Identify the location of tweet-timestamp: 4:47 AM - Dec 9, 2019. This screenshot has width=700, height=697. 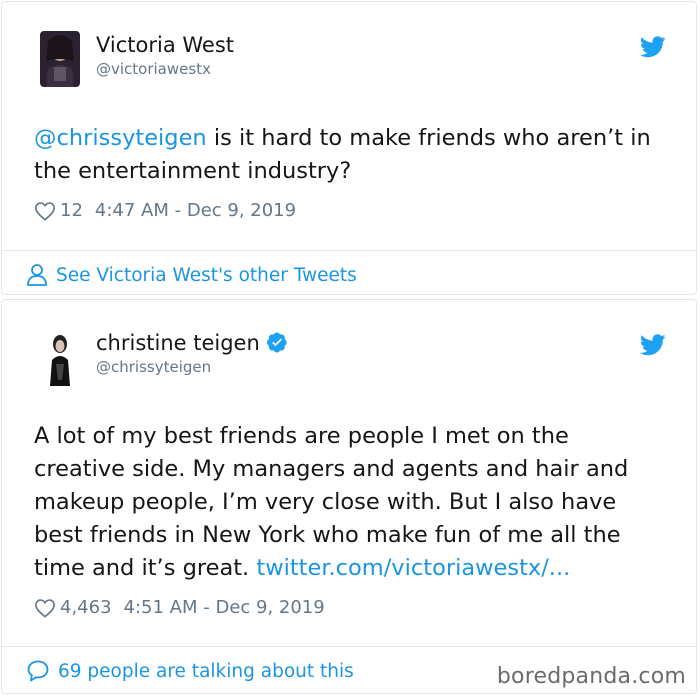
(195, 210).